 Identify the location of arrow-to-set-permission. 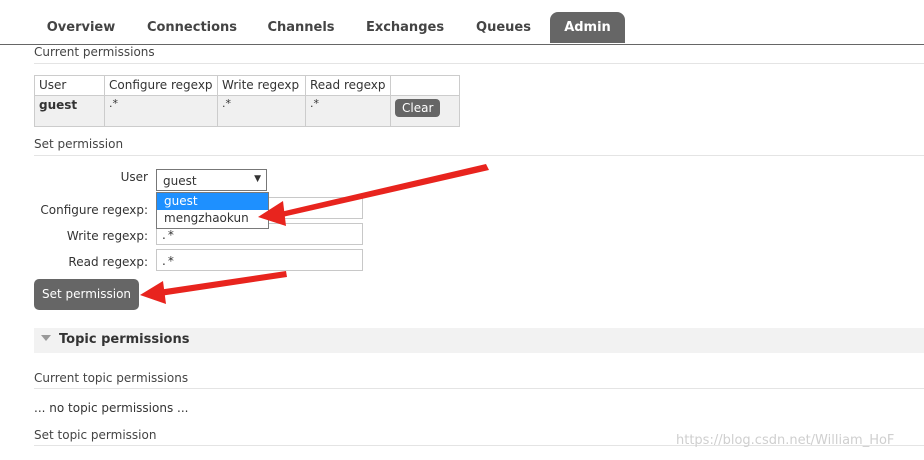
(213, 287).